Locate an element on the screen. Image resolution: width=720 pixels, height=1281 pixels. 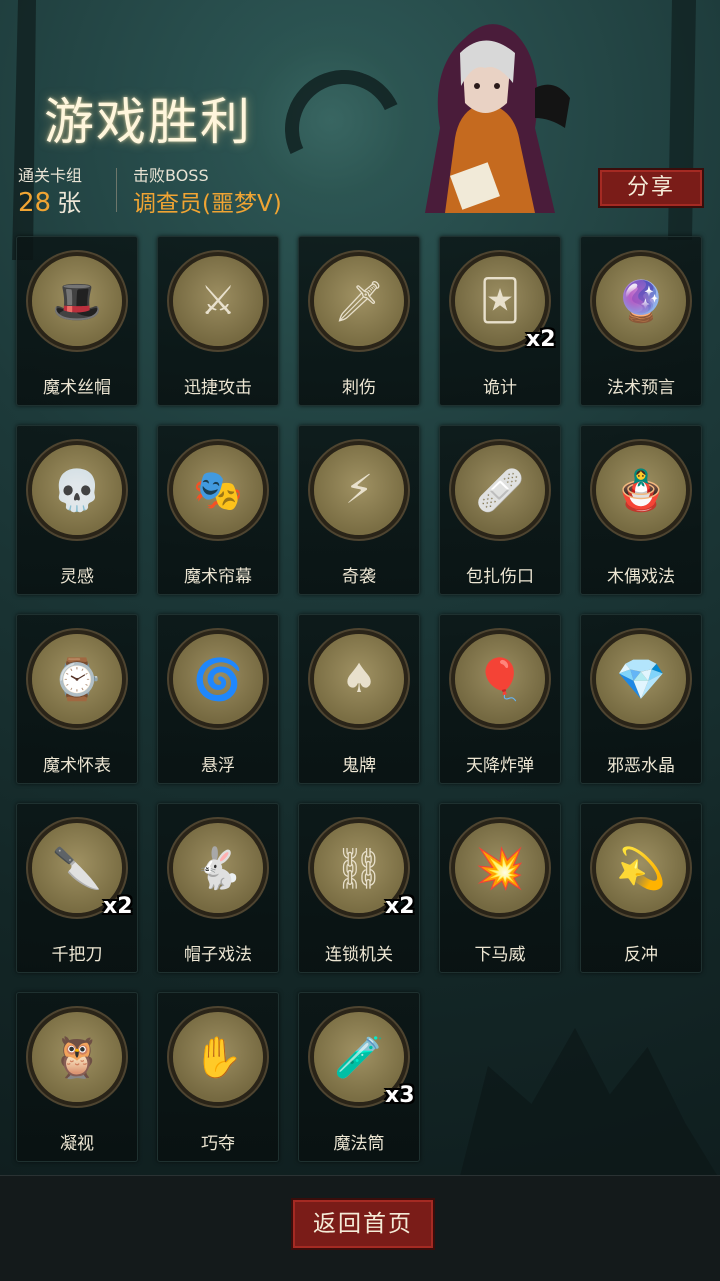
card-item: ⚡ 奇袭 is located at coordinates (359, 510).